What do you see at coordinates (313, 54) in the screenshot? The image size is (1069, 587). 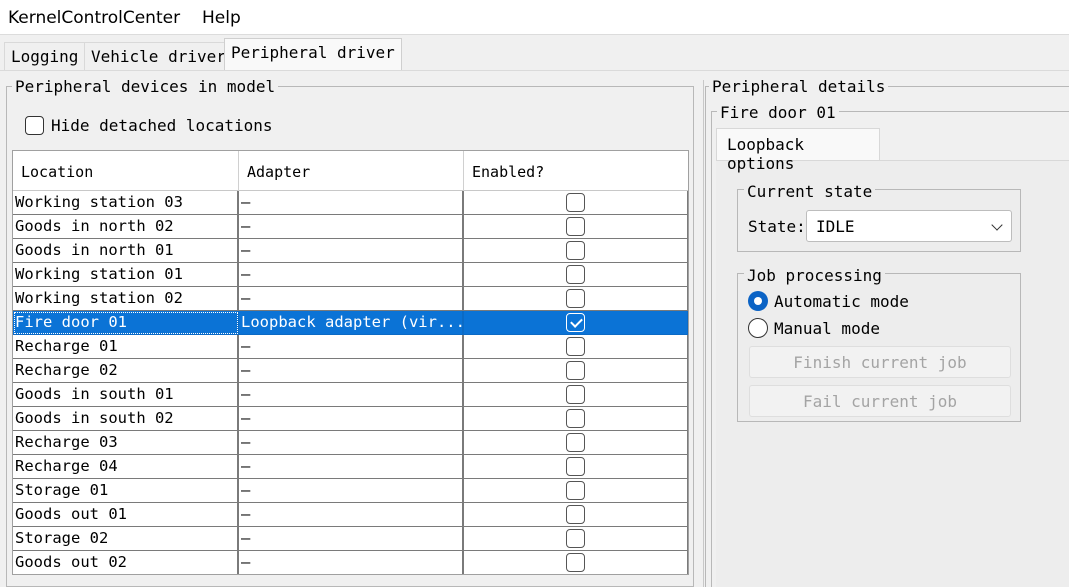 I see `tab-peripheral-driver: Peripheral driver` at bounding box center [313, 54].